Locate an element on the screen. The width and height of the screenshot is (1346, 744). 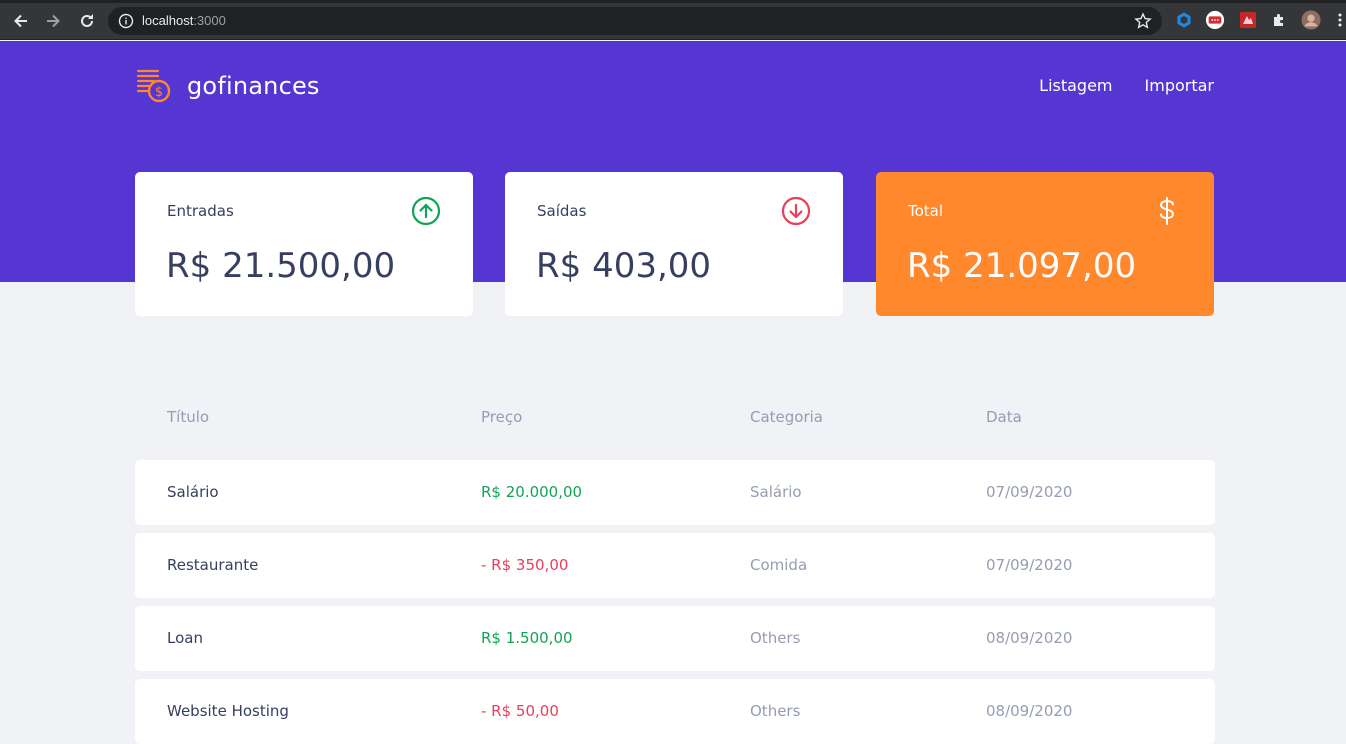
url-host: localhost is located at coordinates (168, 20).